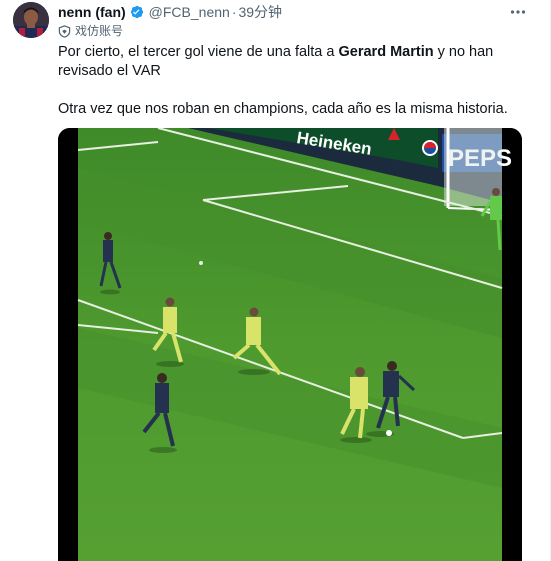 This screenshot has height=561, width=551. I want to click on parody-label-text: 戏仿账号, so click(99, 31).